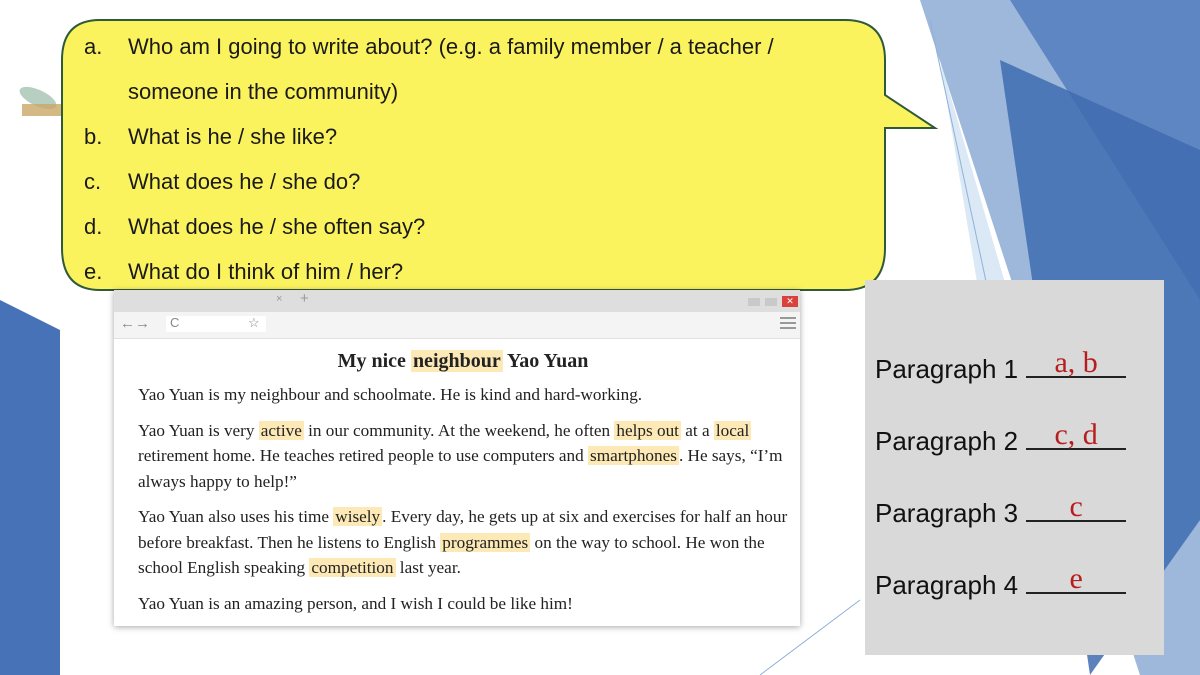  Describe the element at coordinates (93, 46) in the screenshot. I see `question-letter: a.` at that location.